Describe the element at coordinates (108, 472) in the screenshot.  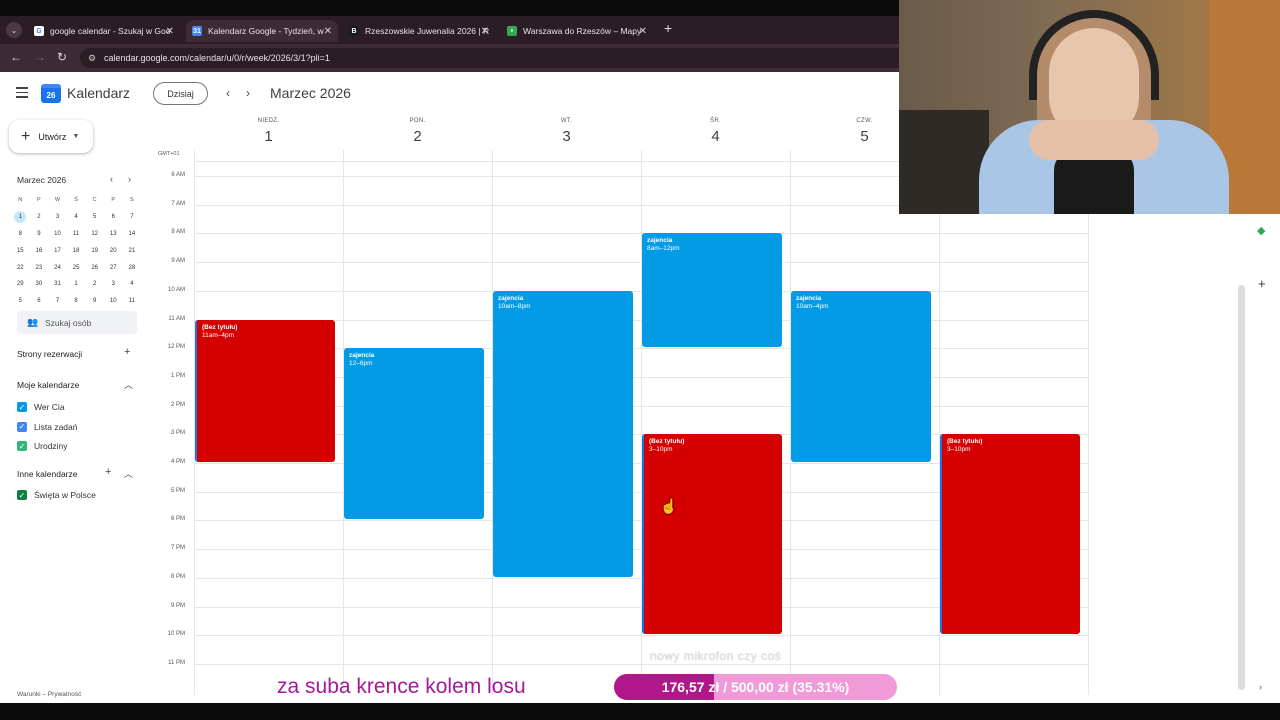
I see `add-other-calendar-icon: +` at that location.